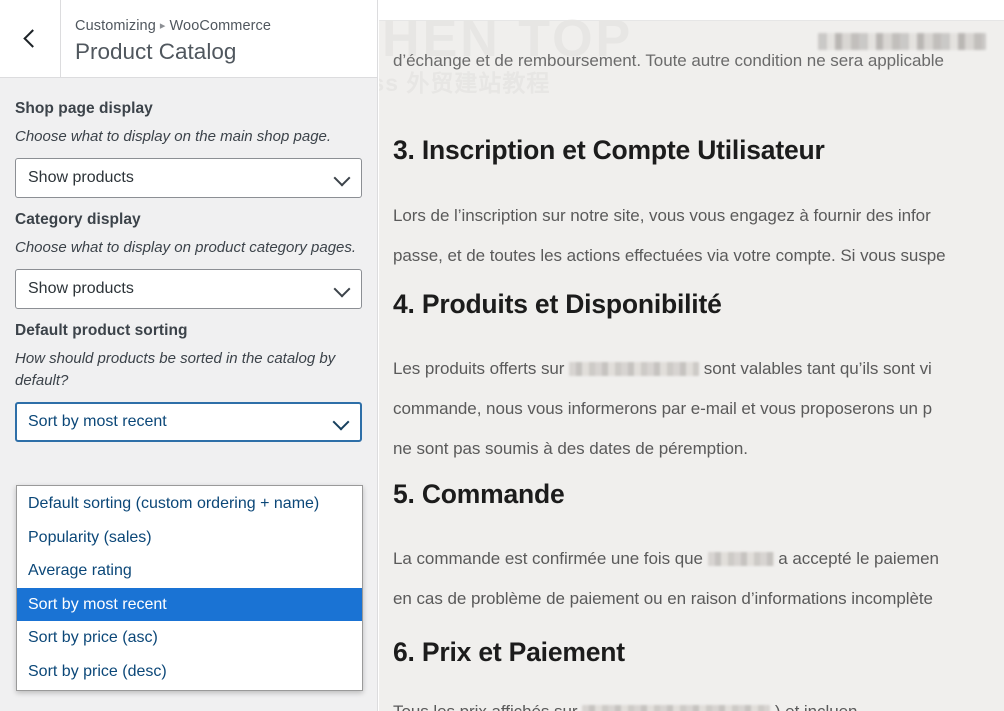 This screenshot has width=1004, height=711. Describe the element at coordinates (479, 494) in the screenshot. I see `section-heading: 5. Commande` at that location.